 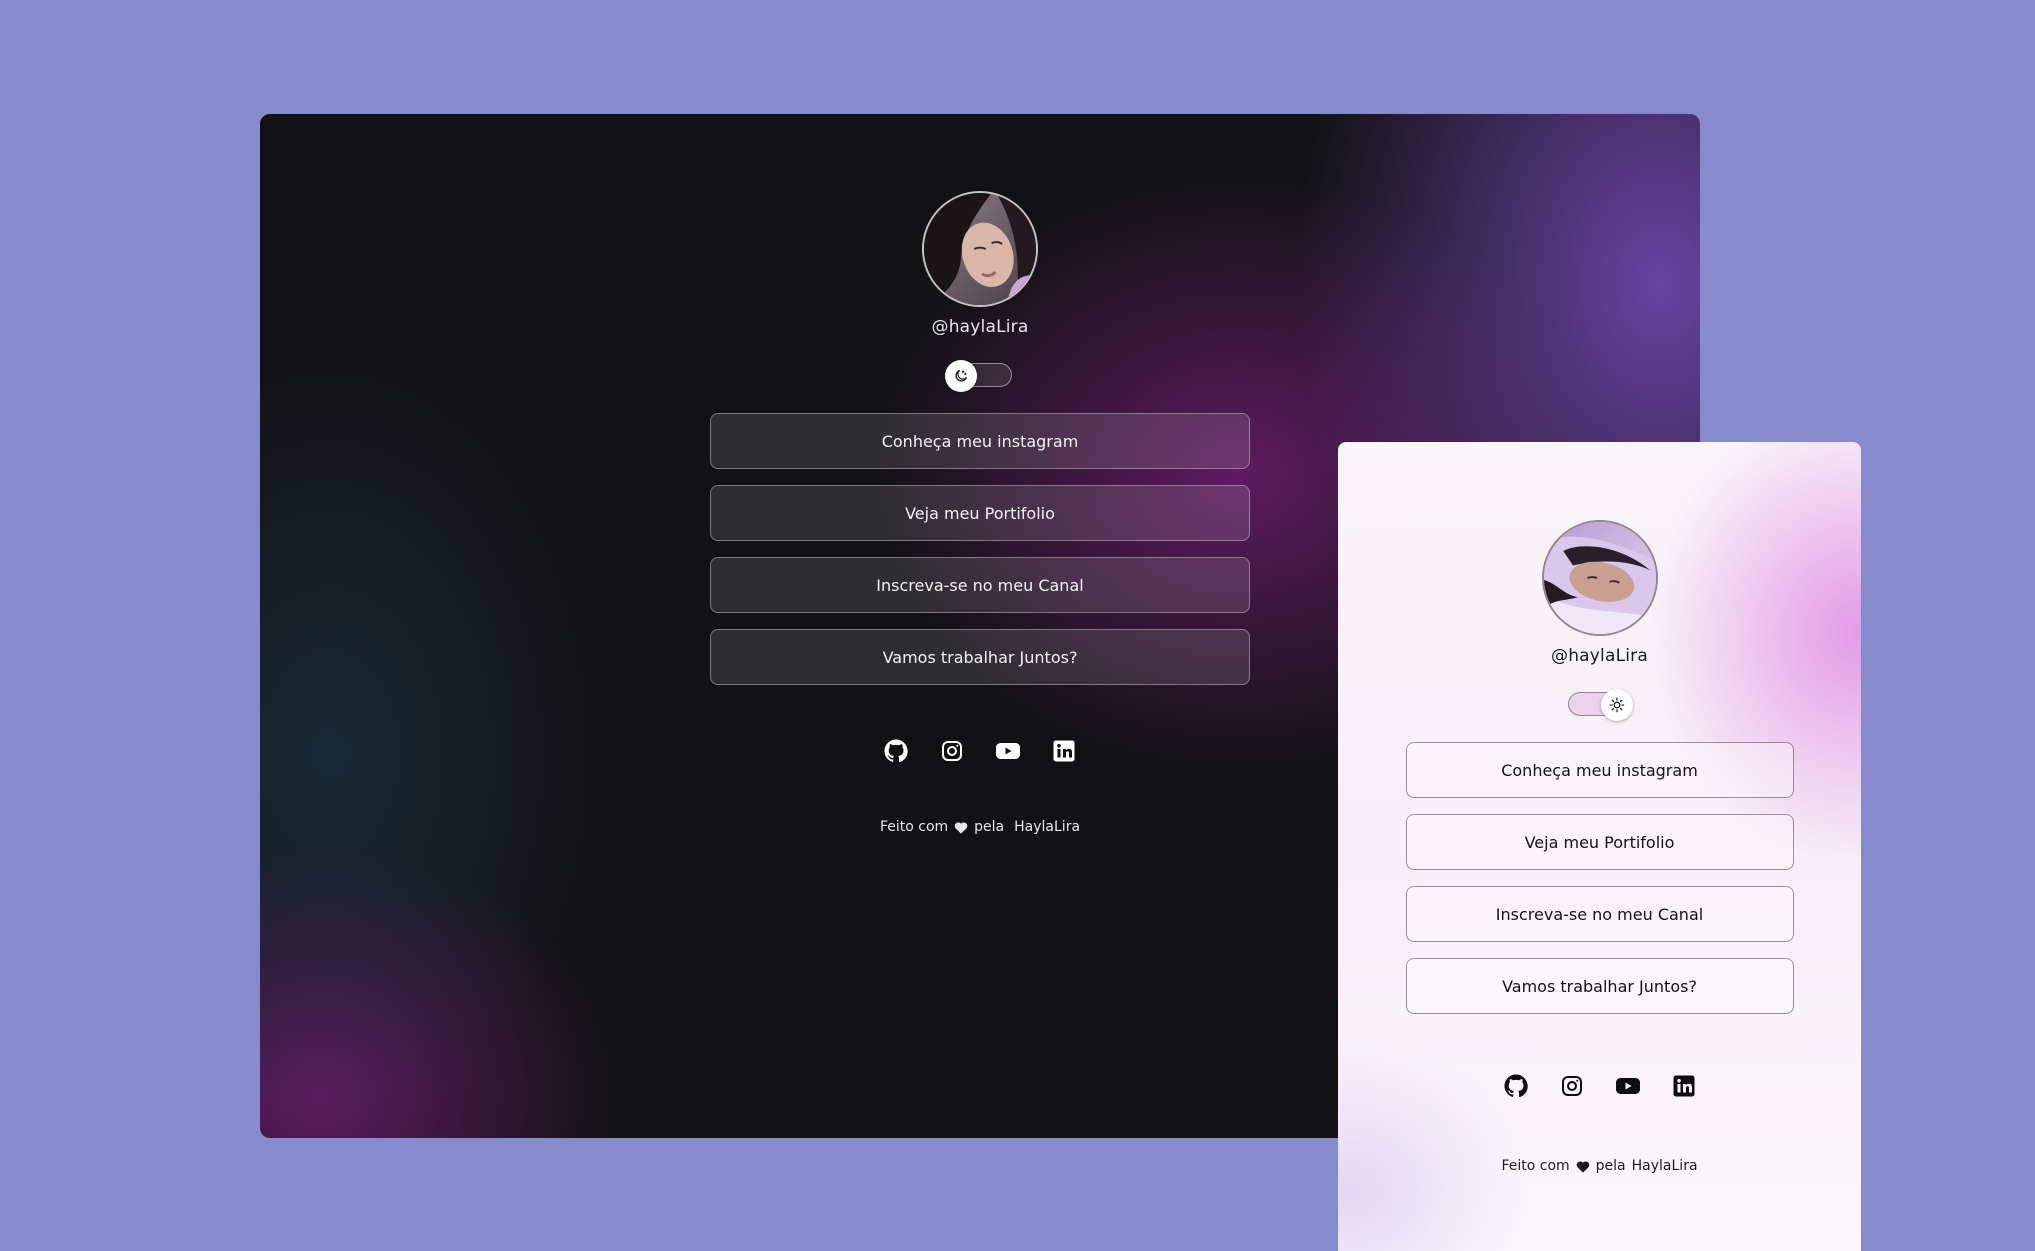 I want to click on sun-icon, so click(x=1616, y=705).